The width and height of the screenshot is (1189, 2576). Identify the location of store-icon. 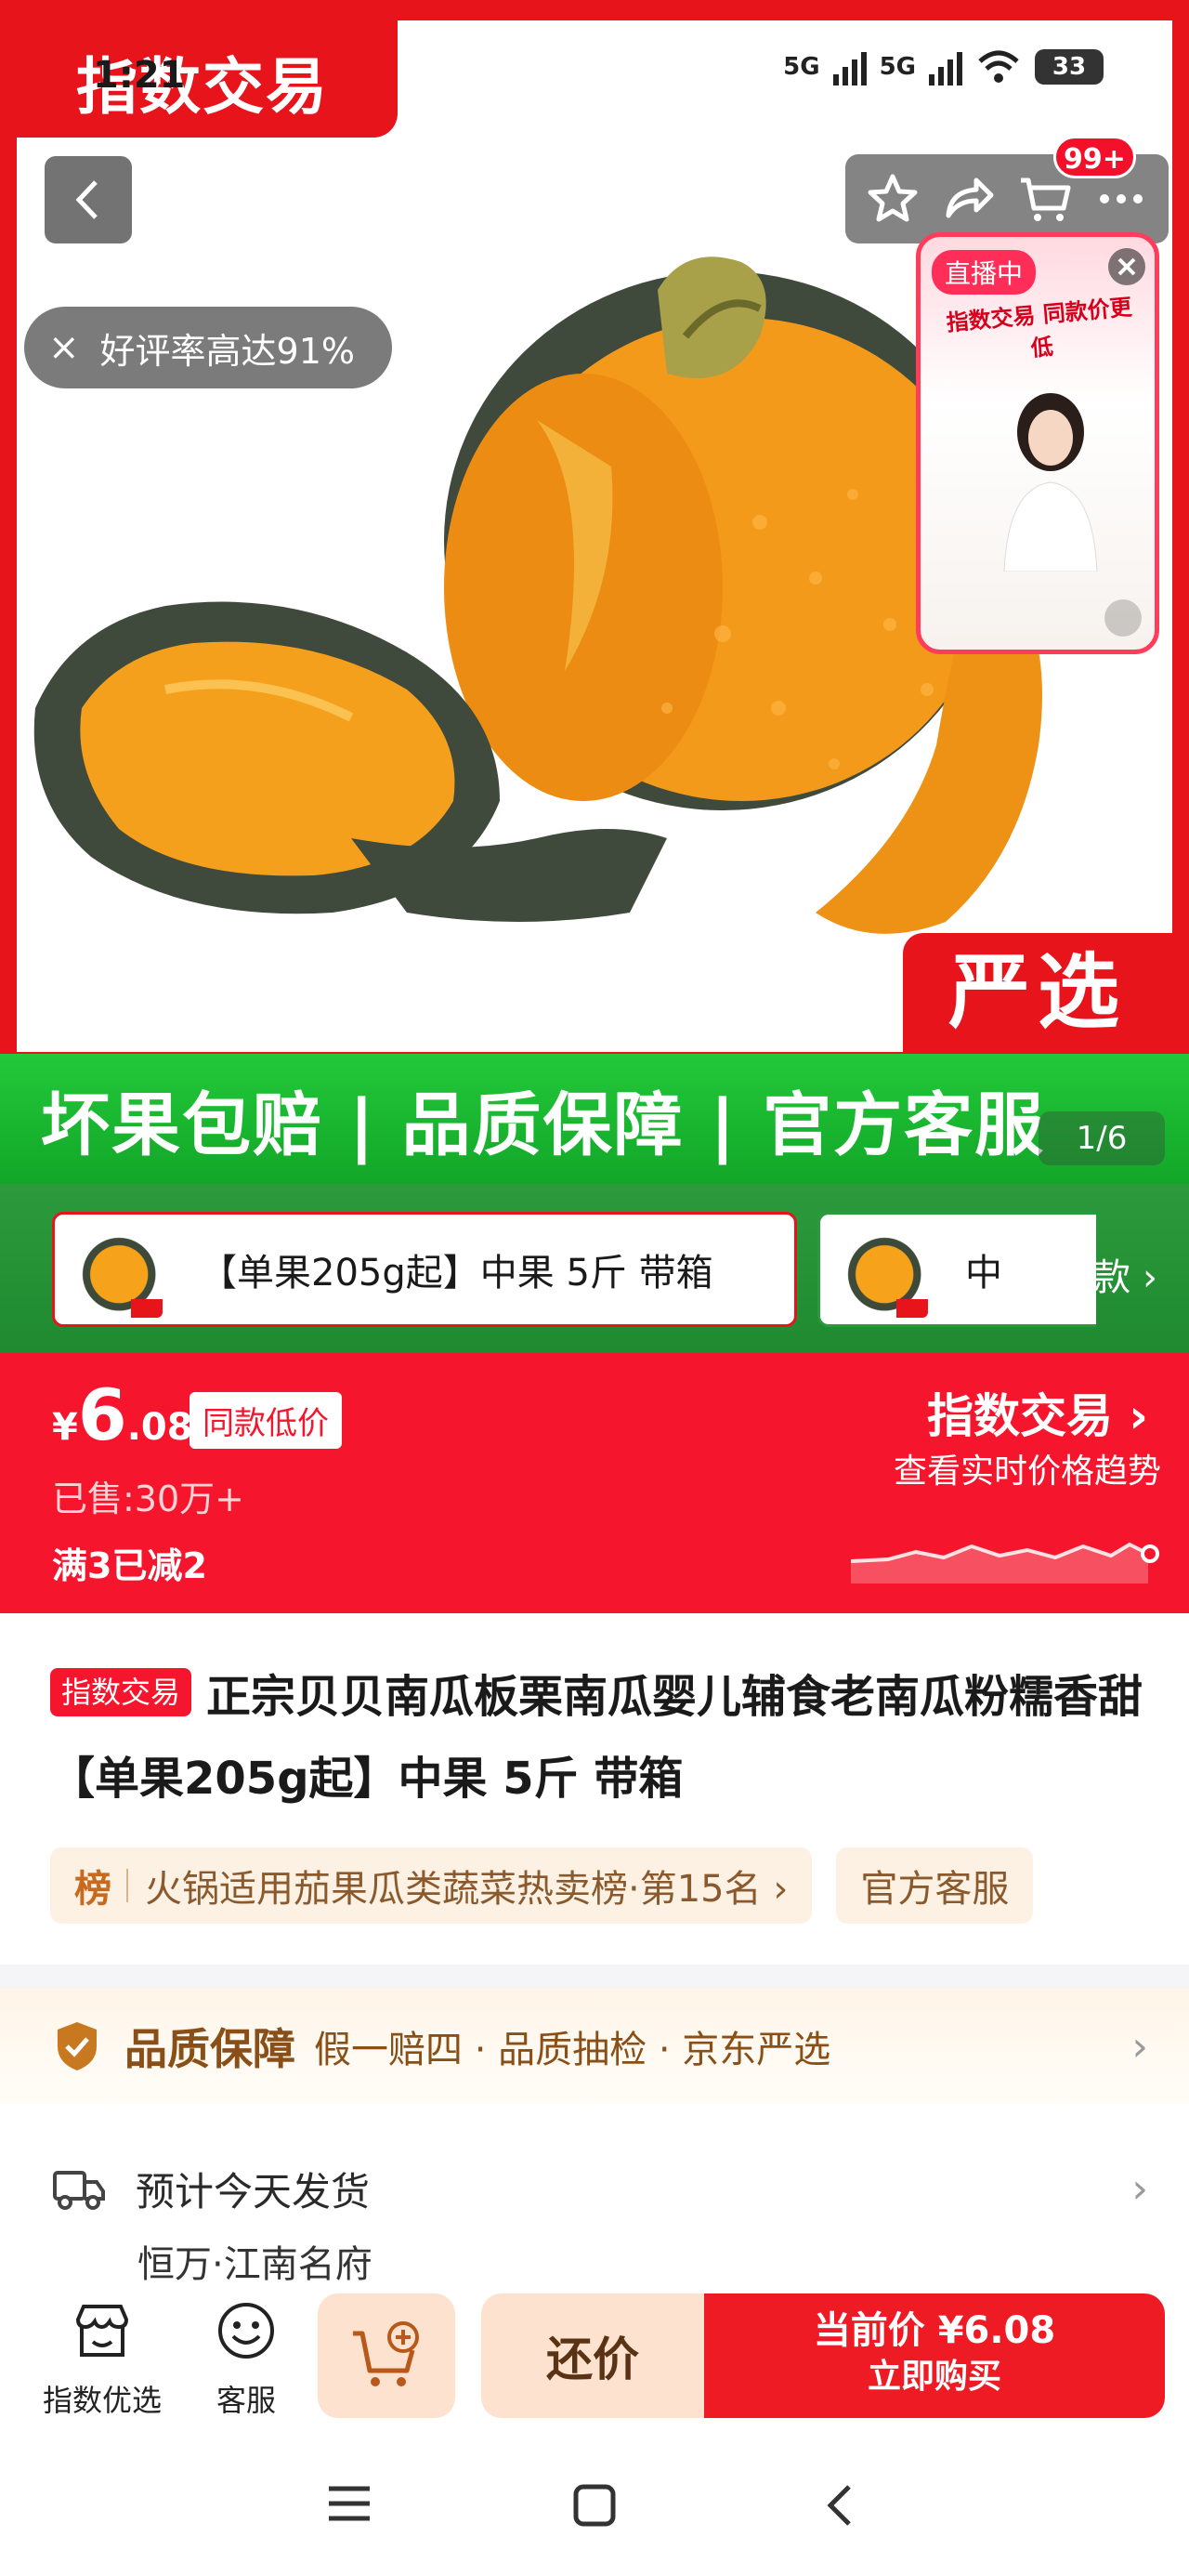
(102, 2331).